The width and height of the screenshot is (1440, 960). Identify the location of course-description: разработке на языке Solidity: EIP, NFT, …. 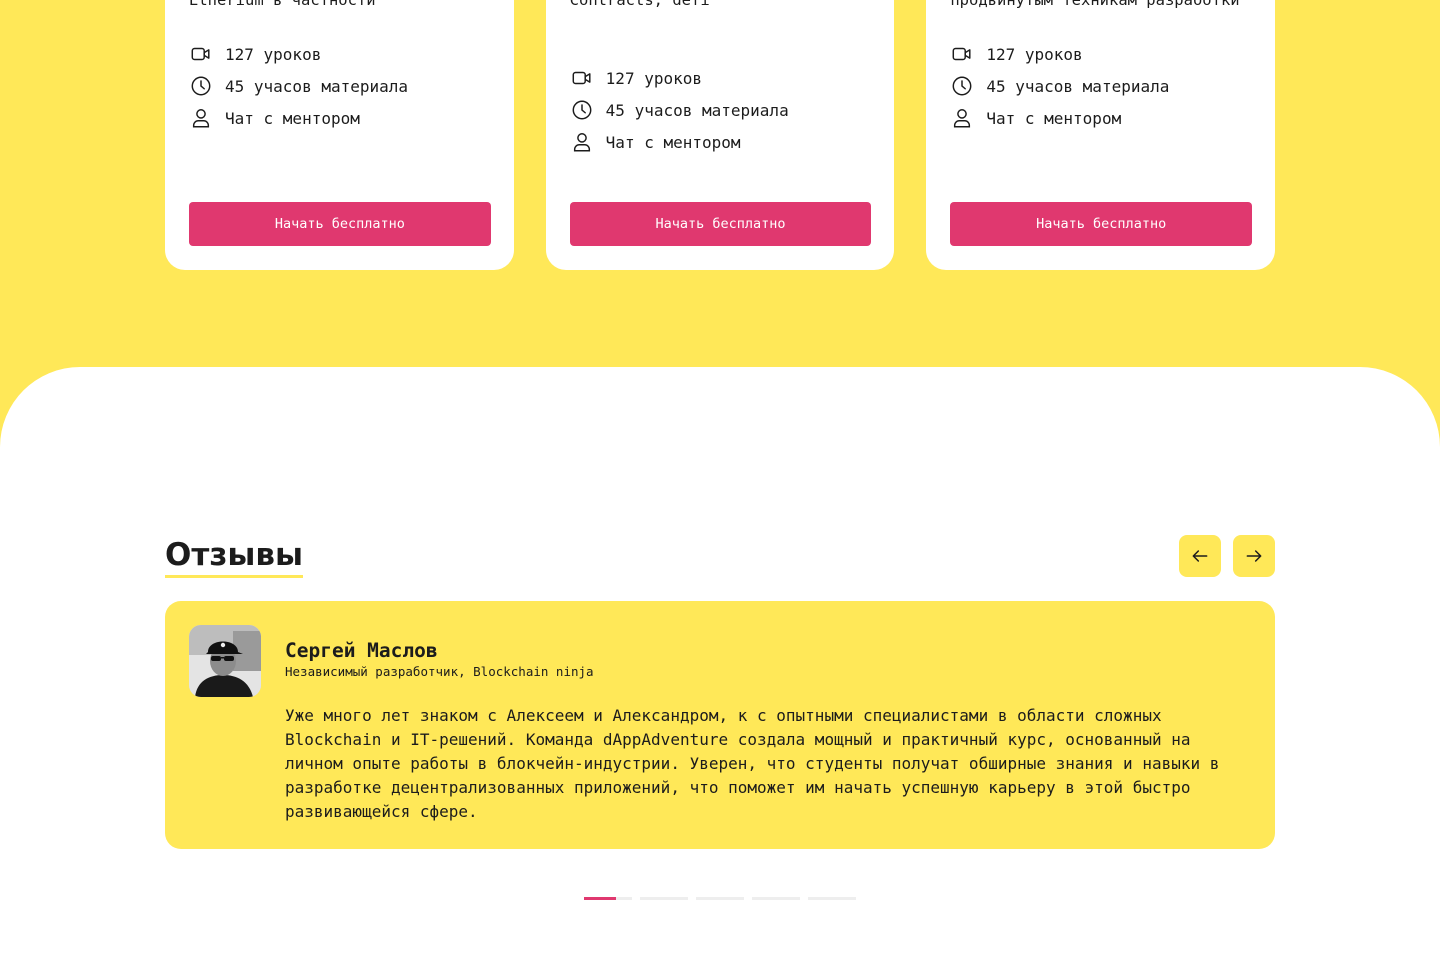
(639, 4).